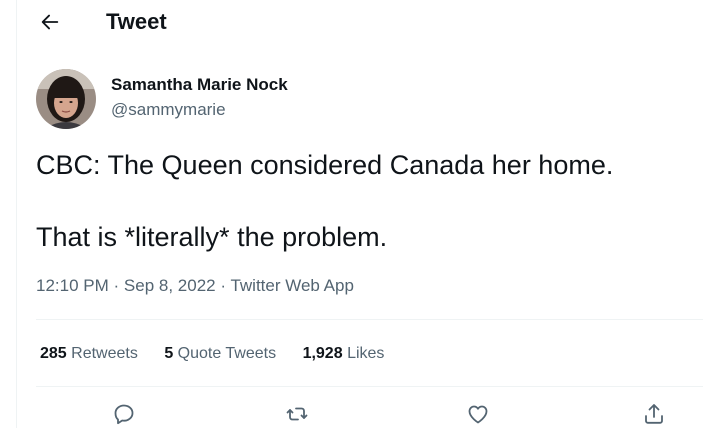 The height and width of the screenshot is (429, 703). Describe the element at coordinates (170, 285) in the screenshot. I see `tweet-date: Sep 8, 2022` at that location.